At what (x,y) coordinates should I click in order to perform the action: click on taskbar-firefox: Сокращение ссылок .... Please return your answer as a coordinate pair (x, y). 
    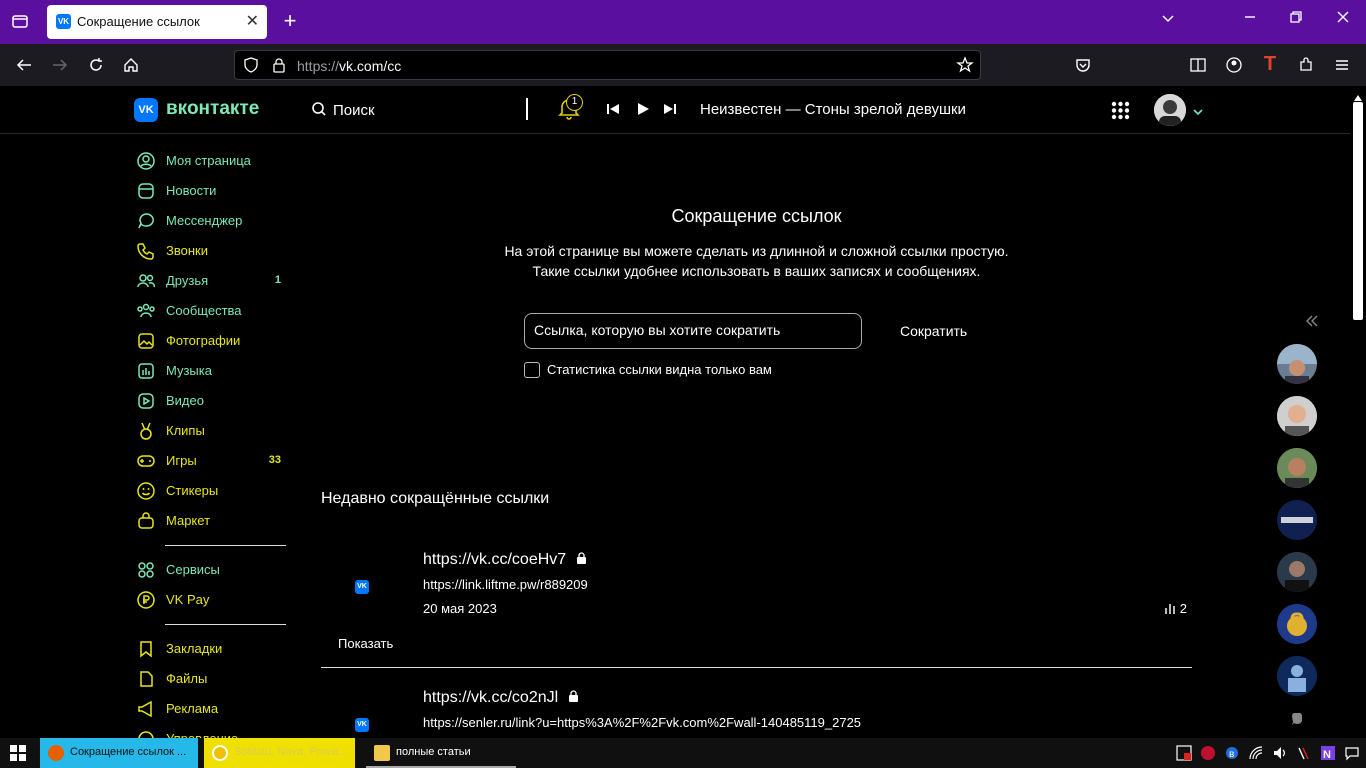
    Looking at the image, I should click on (119, 753).